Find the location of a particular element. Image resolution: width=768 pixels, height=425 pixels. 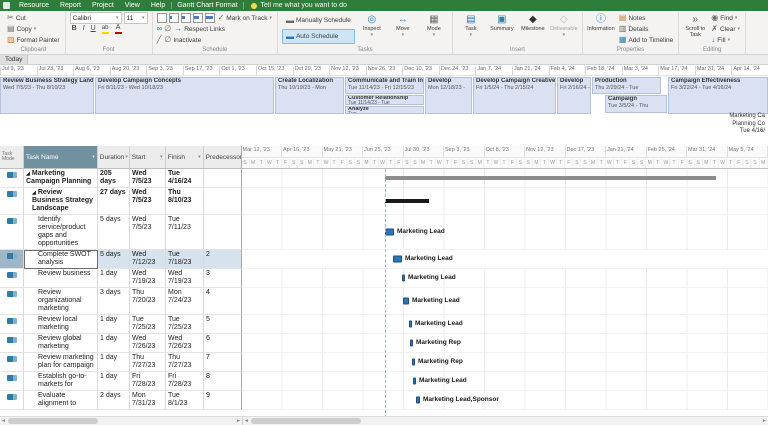

split-task-icon: ╱ is located at coordinates (159, 40).